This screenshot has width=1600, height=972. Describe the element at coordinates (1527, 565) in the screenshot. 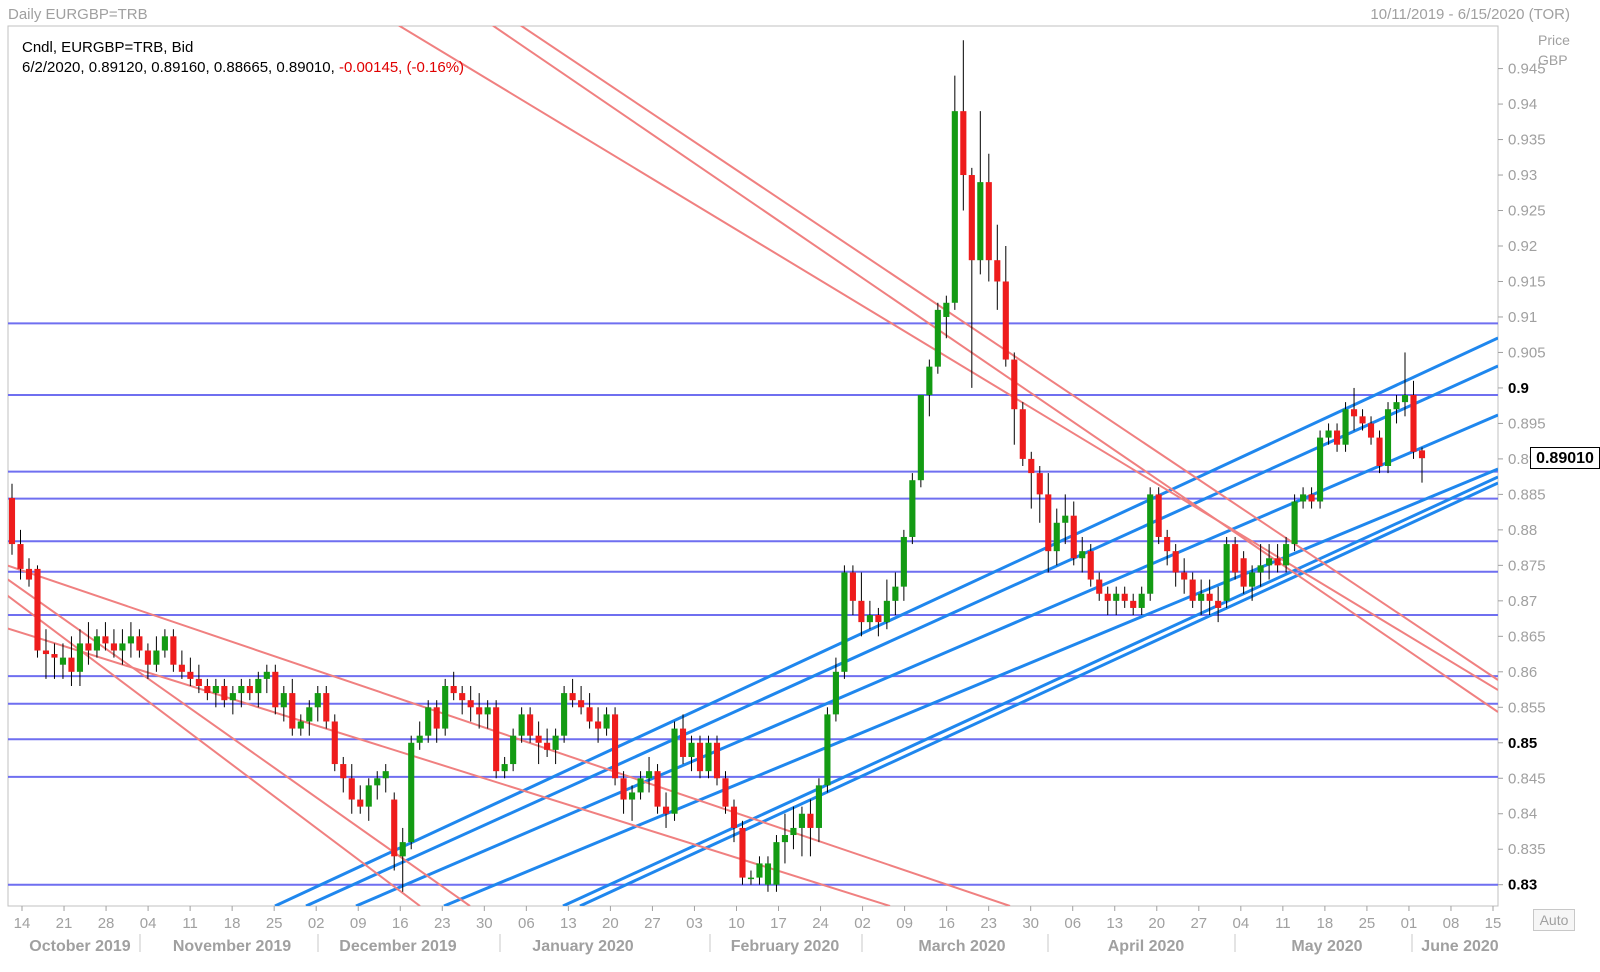

I see `y-tick-label-9: 0.875` at that location.